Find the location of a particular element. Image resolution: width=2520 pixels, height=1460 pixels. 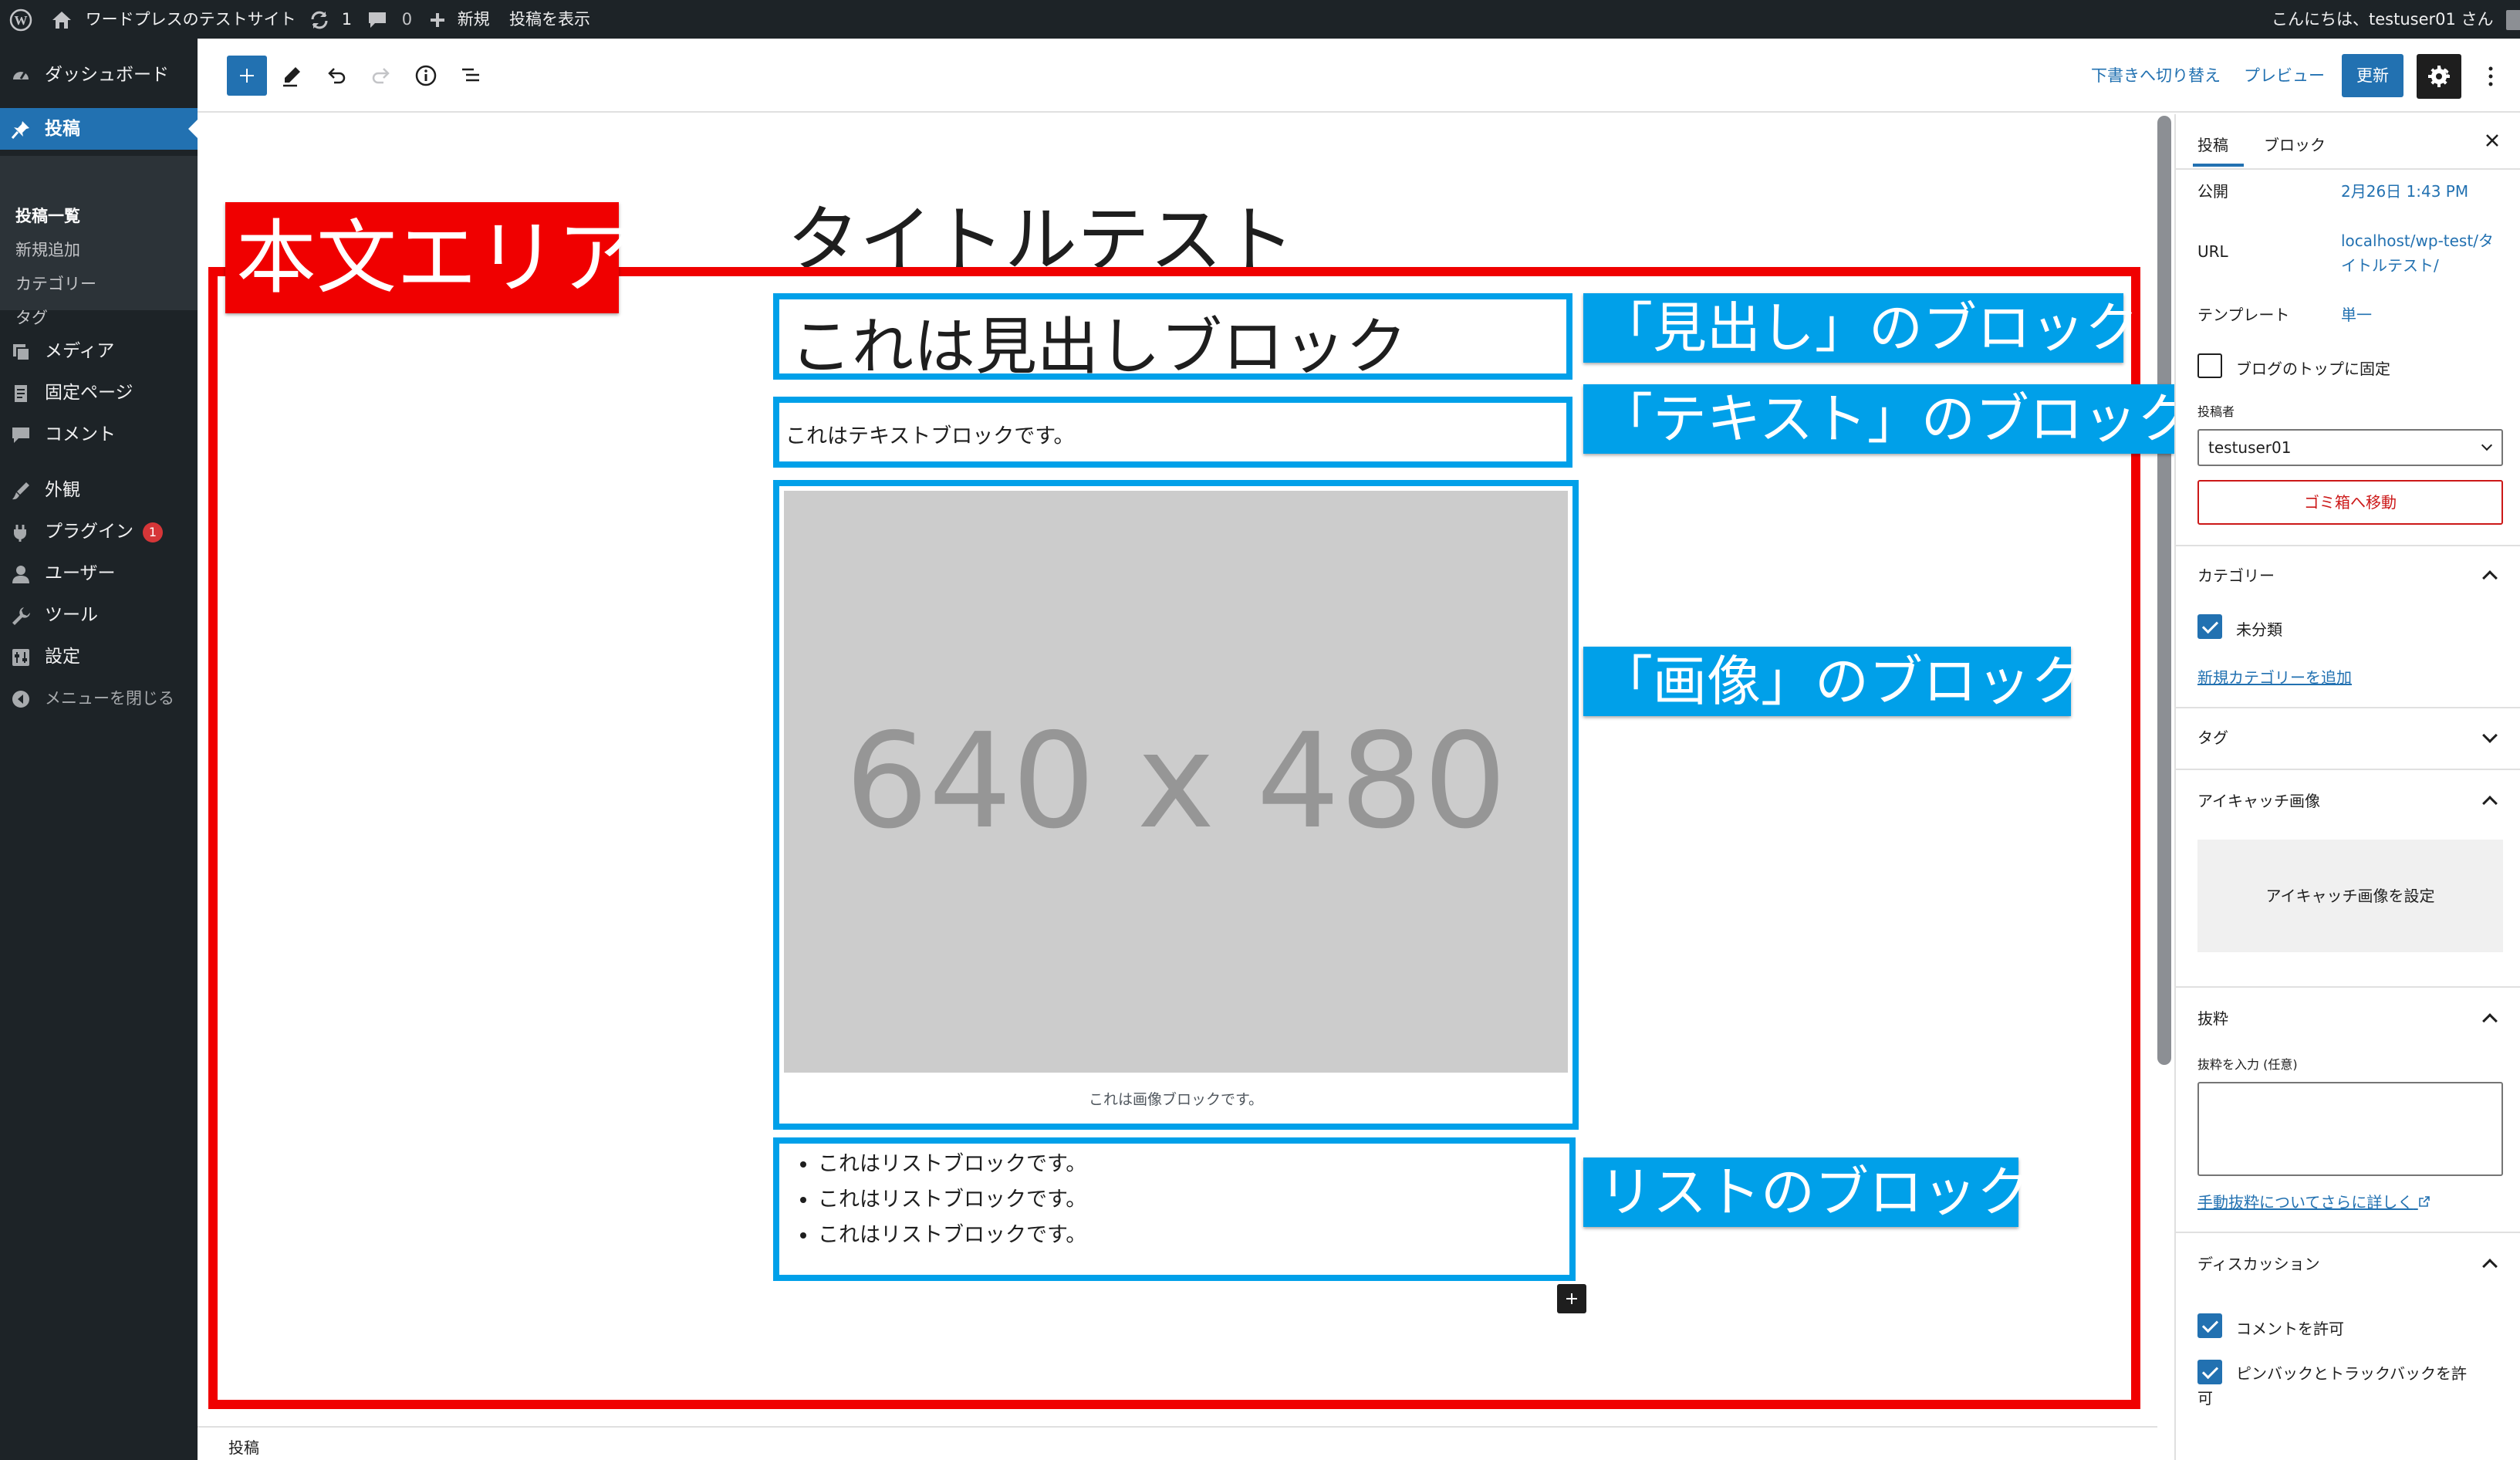

submenu-add-new: 新規追加 is located at coordinates (47, 249).